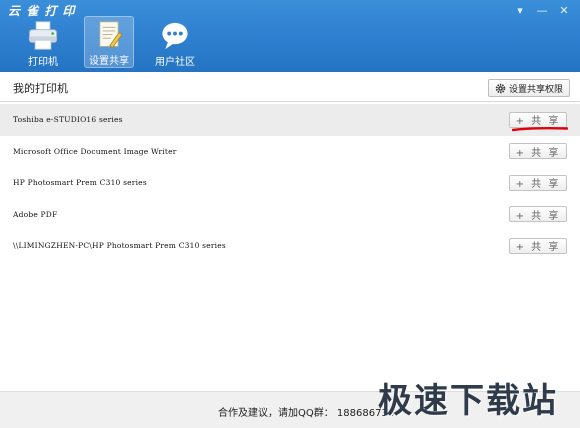 The image size is (580, 428). I want to click on printer-icon, so click(43, 35).